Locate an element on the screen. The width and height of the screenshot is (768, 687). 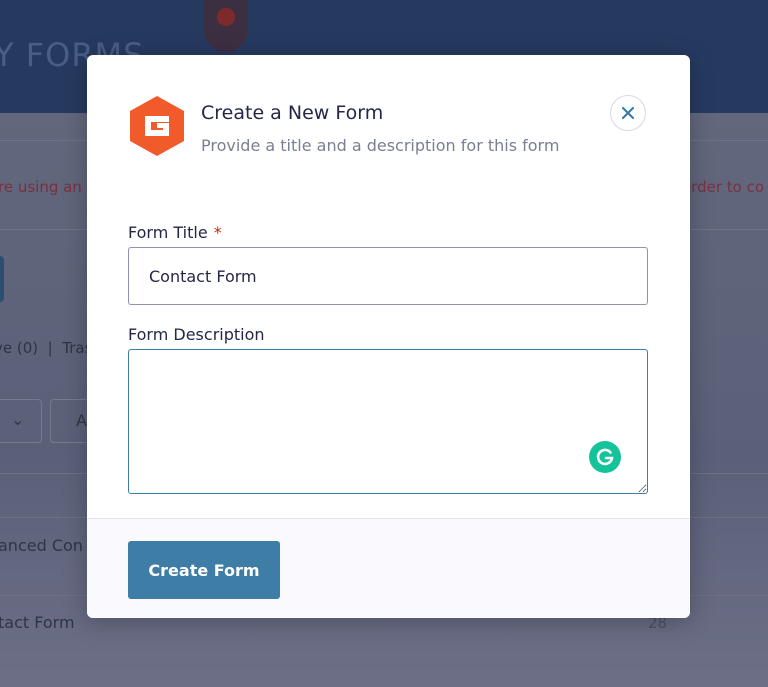
close-icon is located at coordinates (628, 113).